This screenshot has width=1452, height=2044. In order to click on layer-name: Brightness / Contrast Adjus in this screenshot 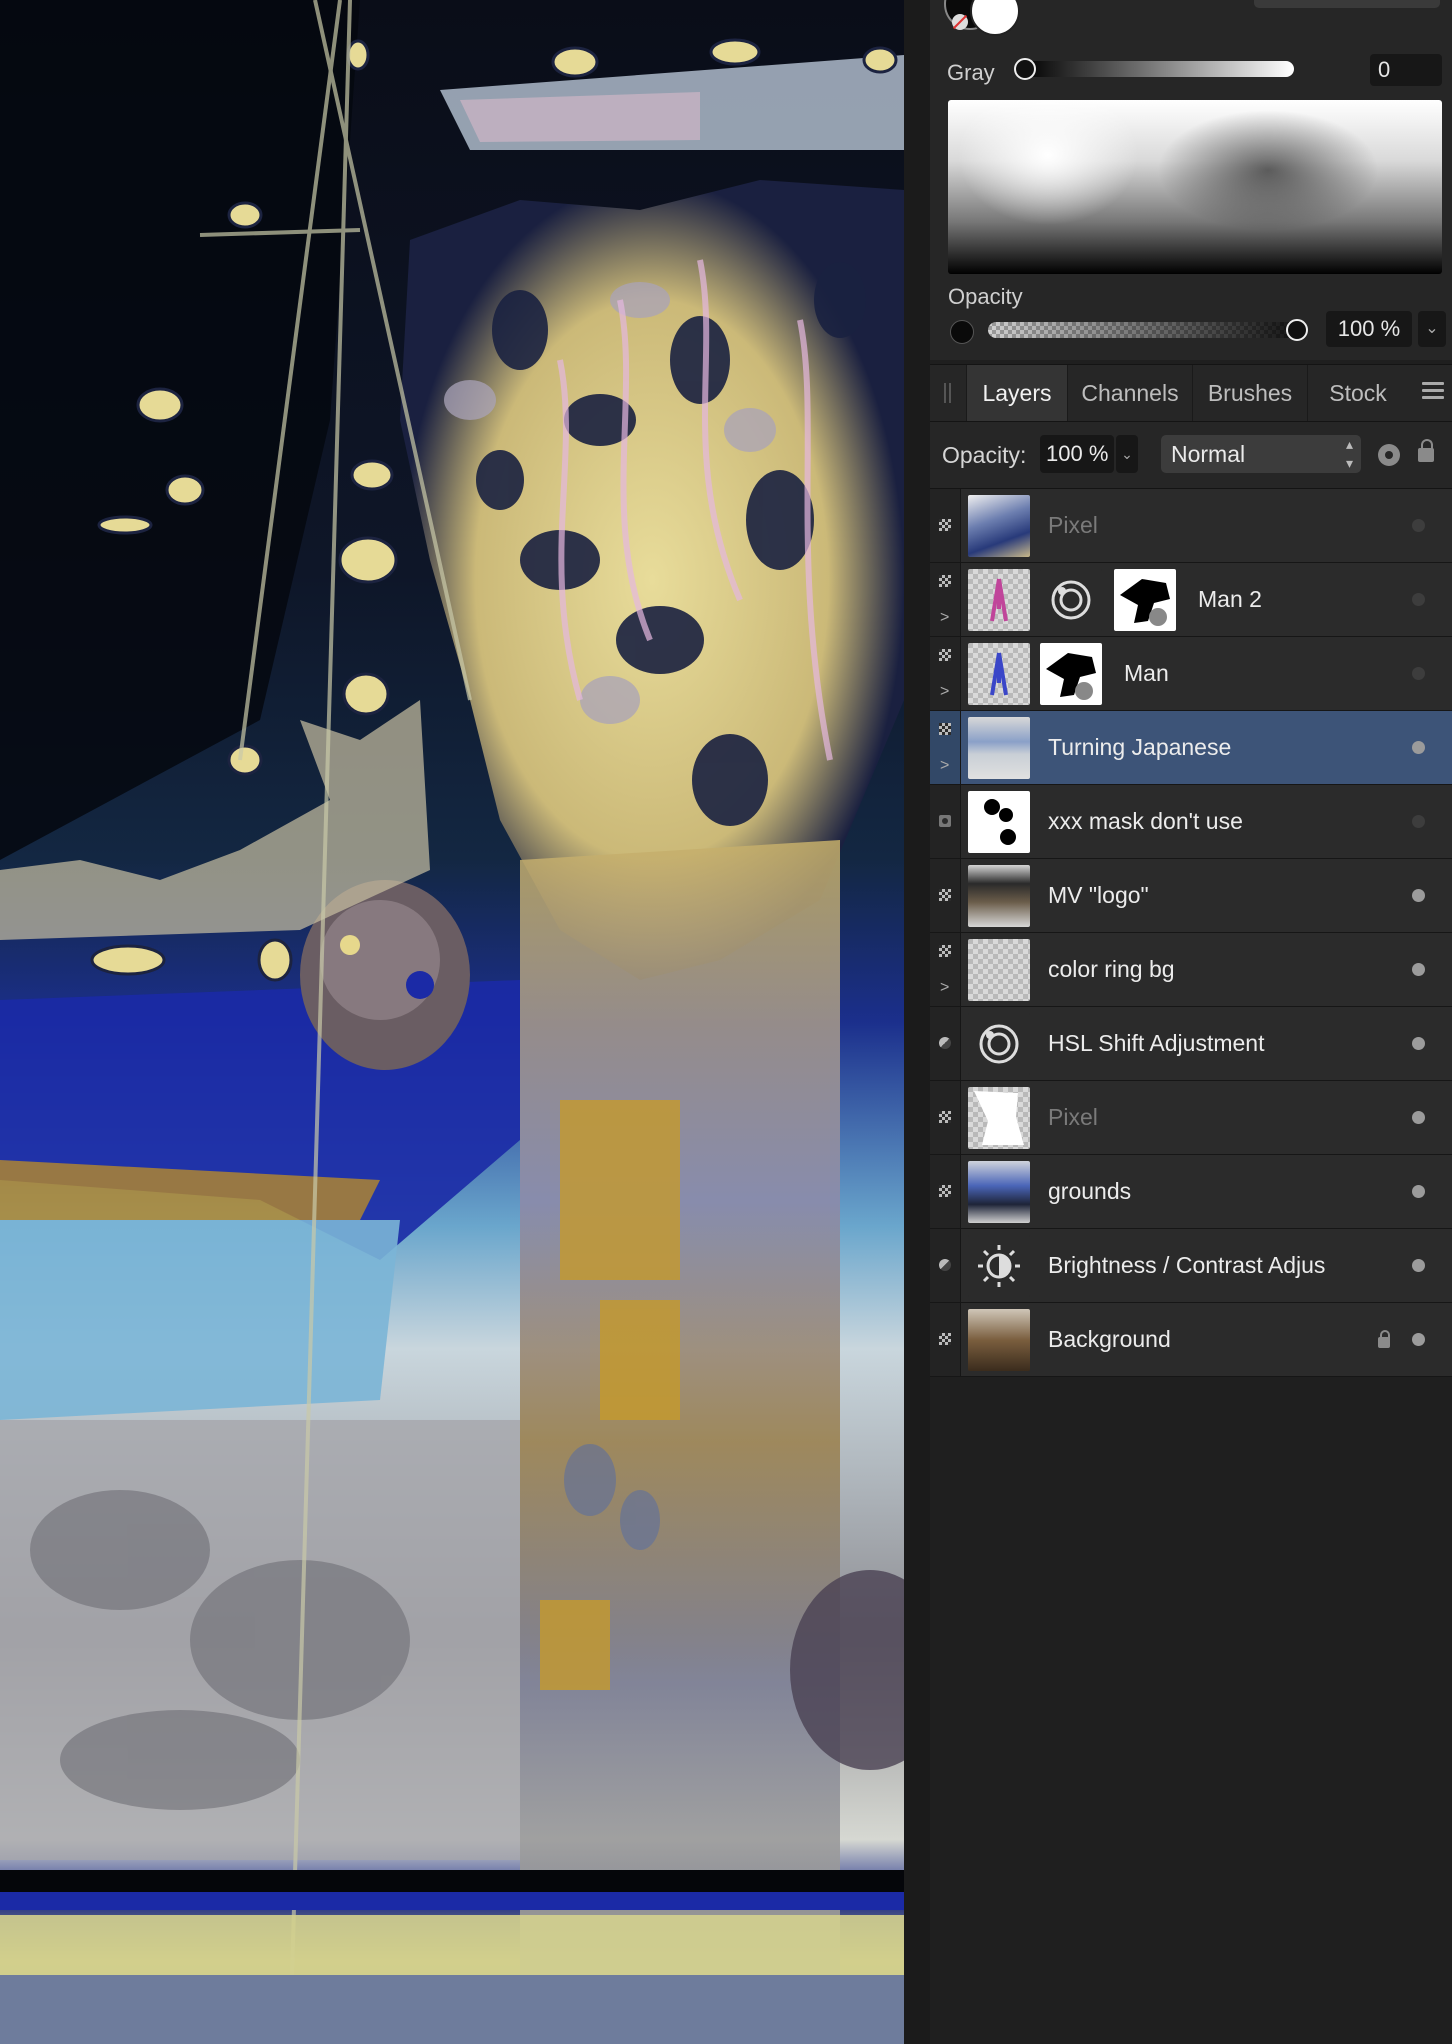, I will do `click(1205, 1265)`.